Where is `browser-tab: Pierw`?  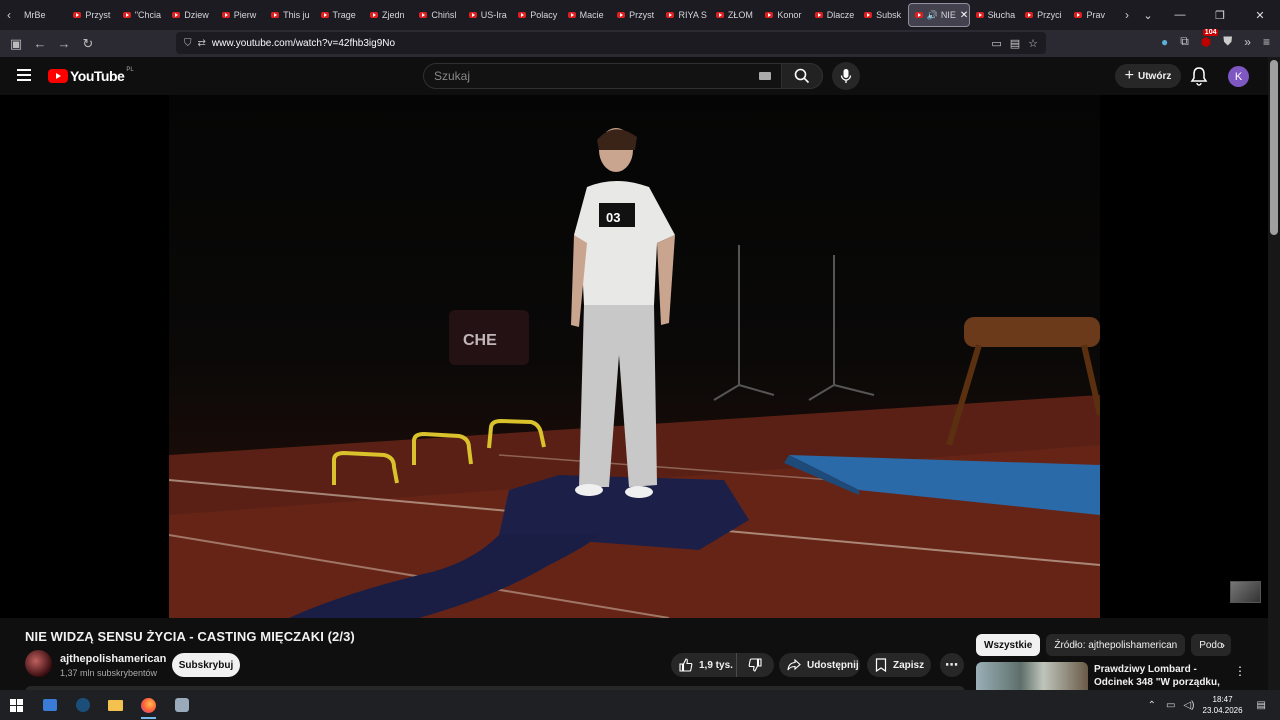 browser-tab: Pierw is located at coordinates (240, 15).